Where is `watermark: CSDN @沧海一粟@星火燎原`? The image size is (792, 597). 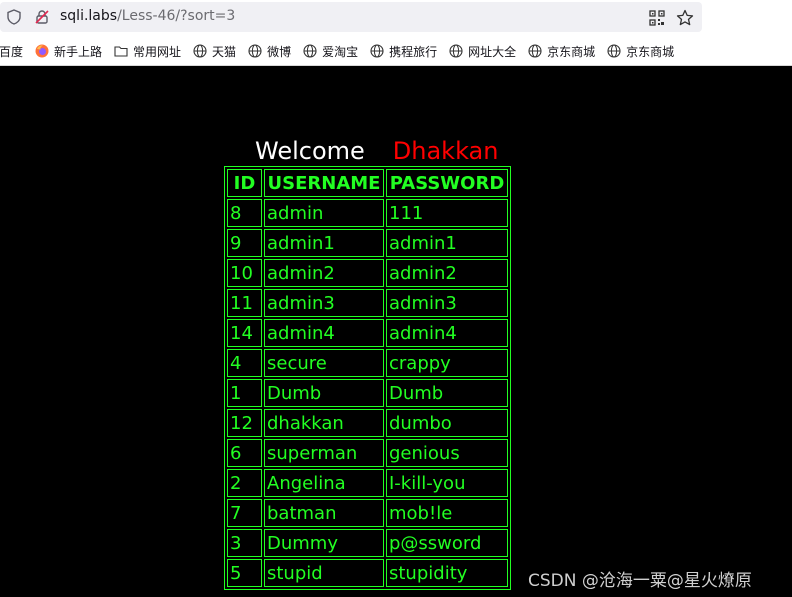 watermark: CSDN @沧海一粟@星火燎原 is located at coordinates (640, 581).